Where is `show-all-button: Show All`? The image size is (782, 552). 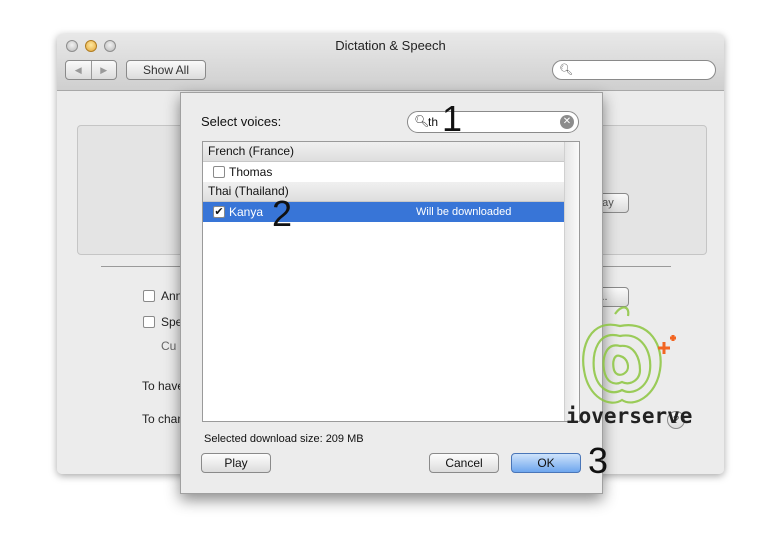
show-all-button: Show All is located at coordinates (166, 70).